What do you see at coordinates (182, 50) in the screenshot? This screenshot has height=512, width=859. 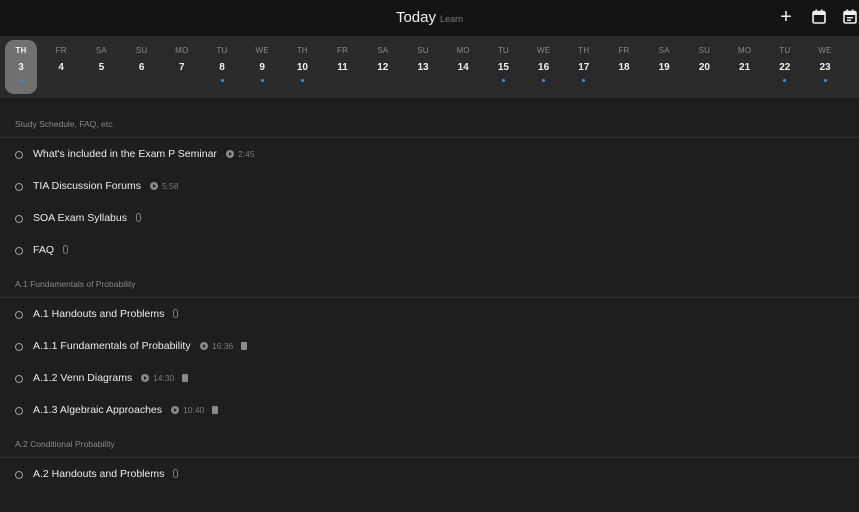 I see `calendar-day-of-week: MO` at bounding box center [182, 50].